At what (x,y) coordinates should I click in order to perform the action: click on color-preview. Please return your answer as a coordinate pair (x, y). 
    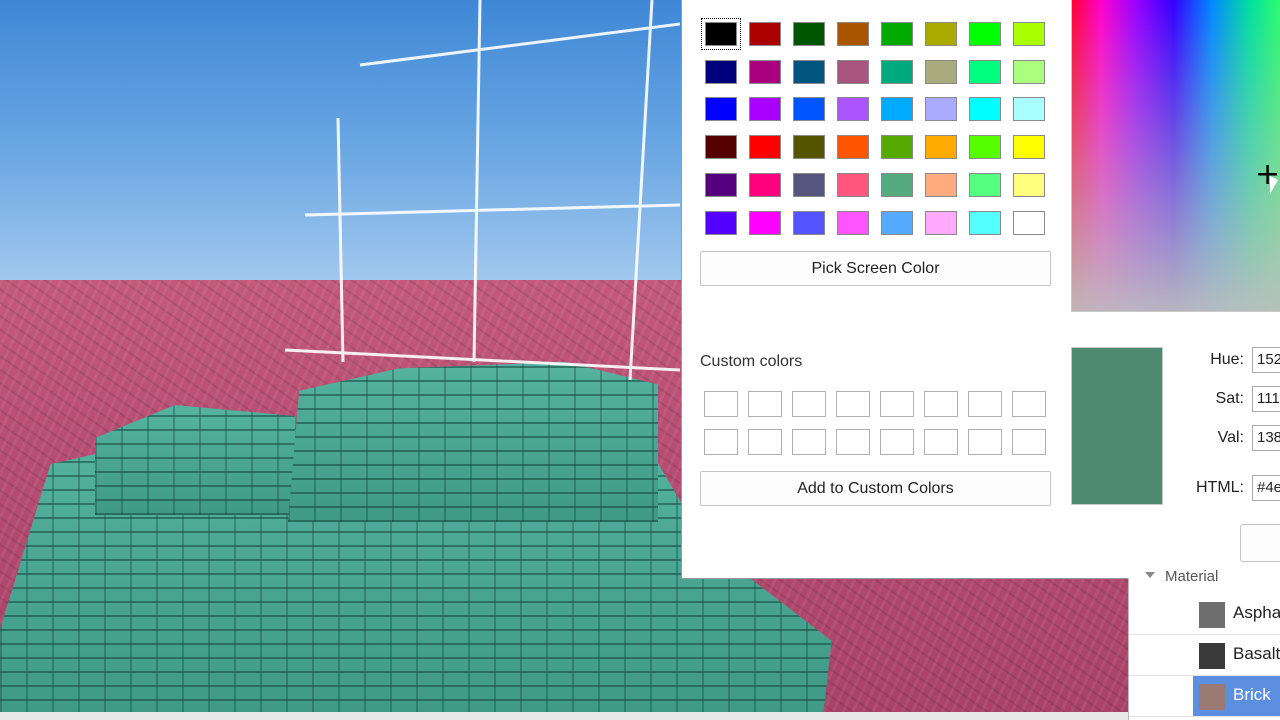
    Looking at the image, I should click on (1117, 426).